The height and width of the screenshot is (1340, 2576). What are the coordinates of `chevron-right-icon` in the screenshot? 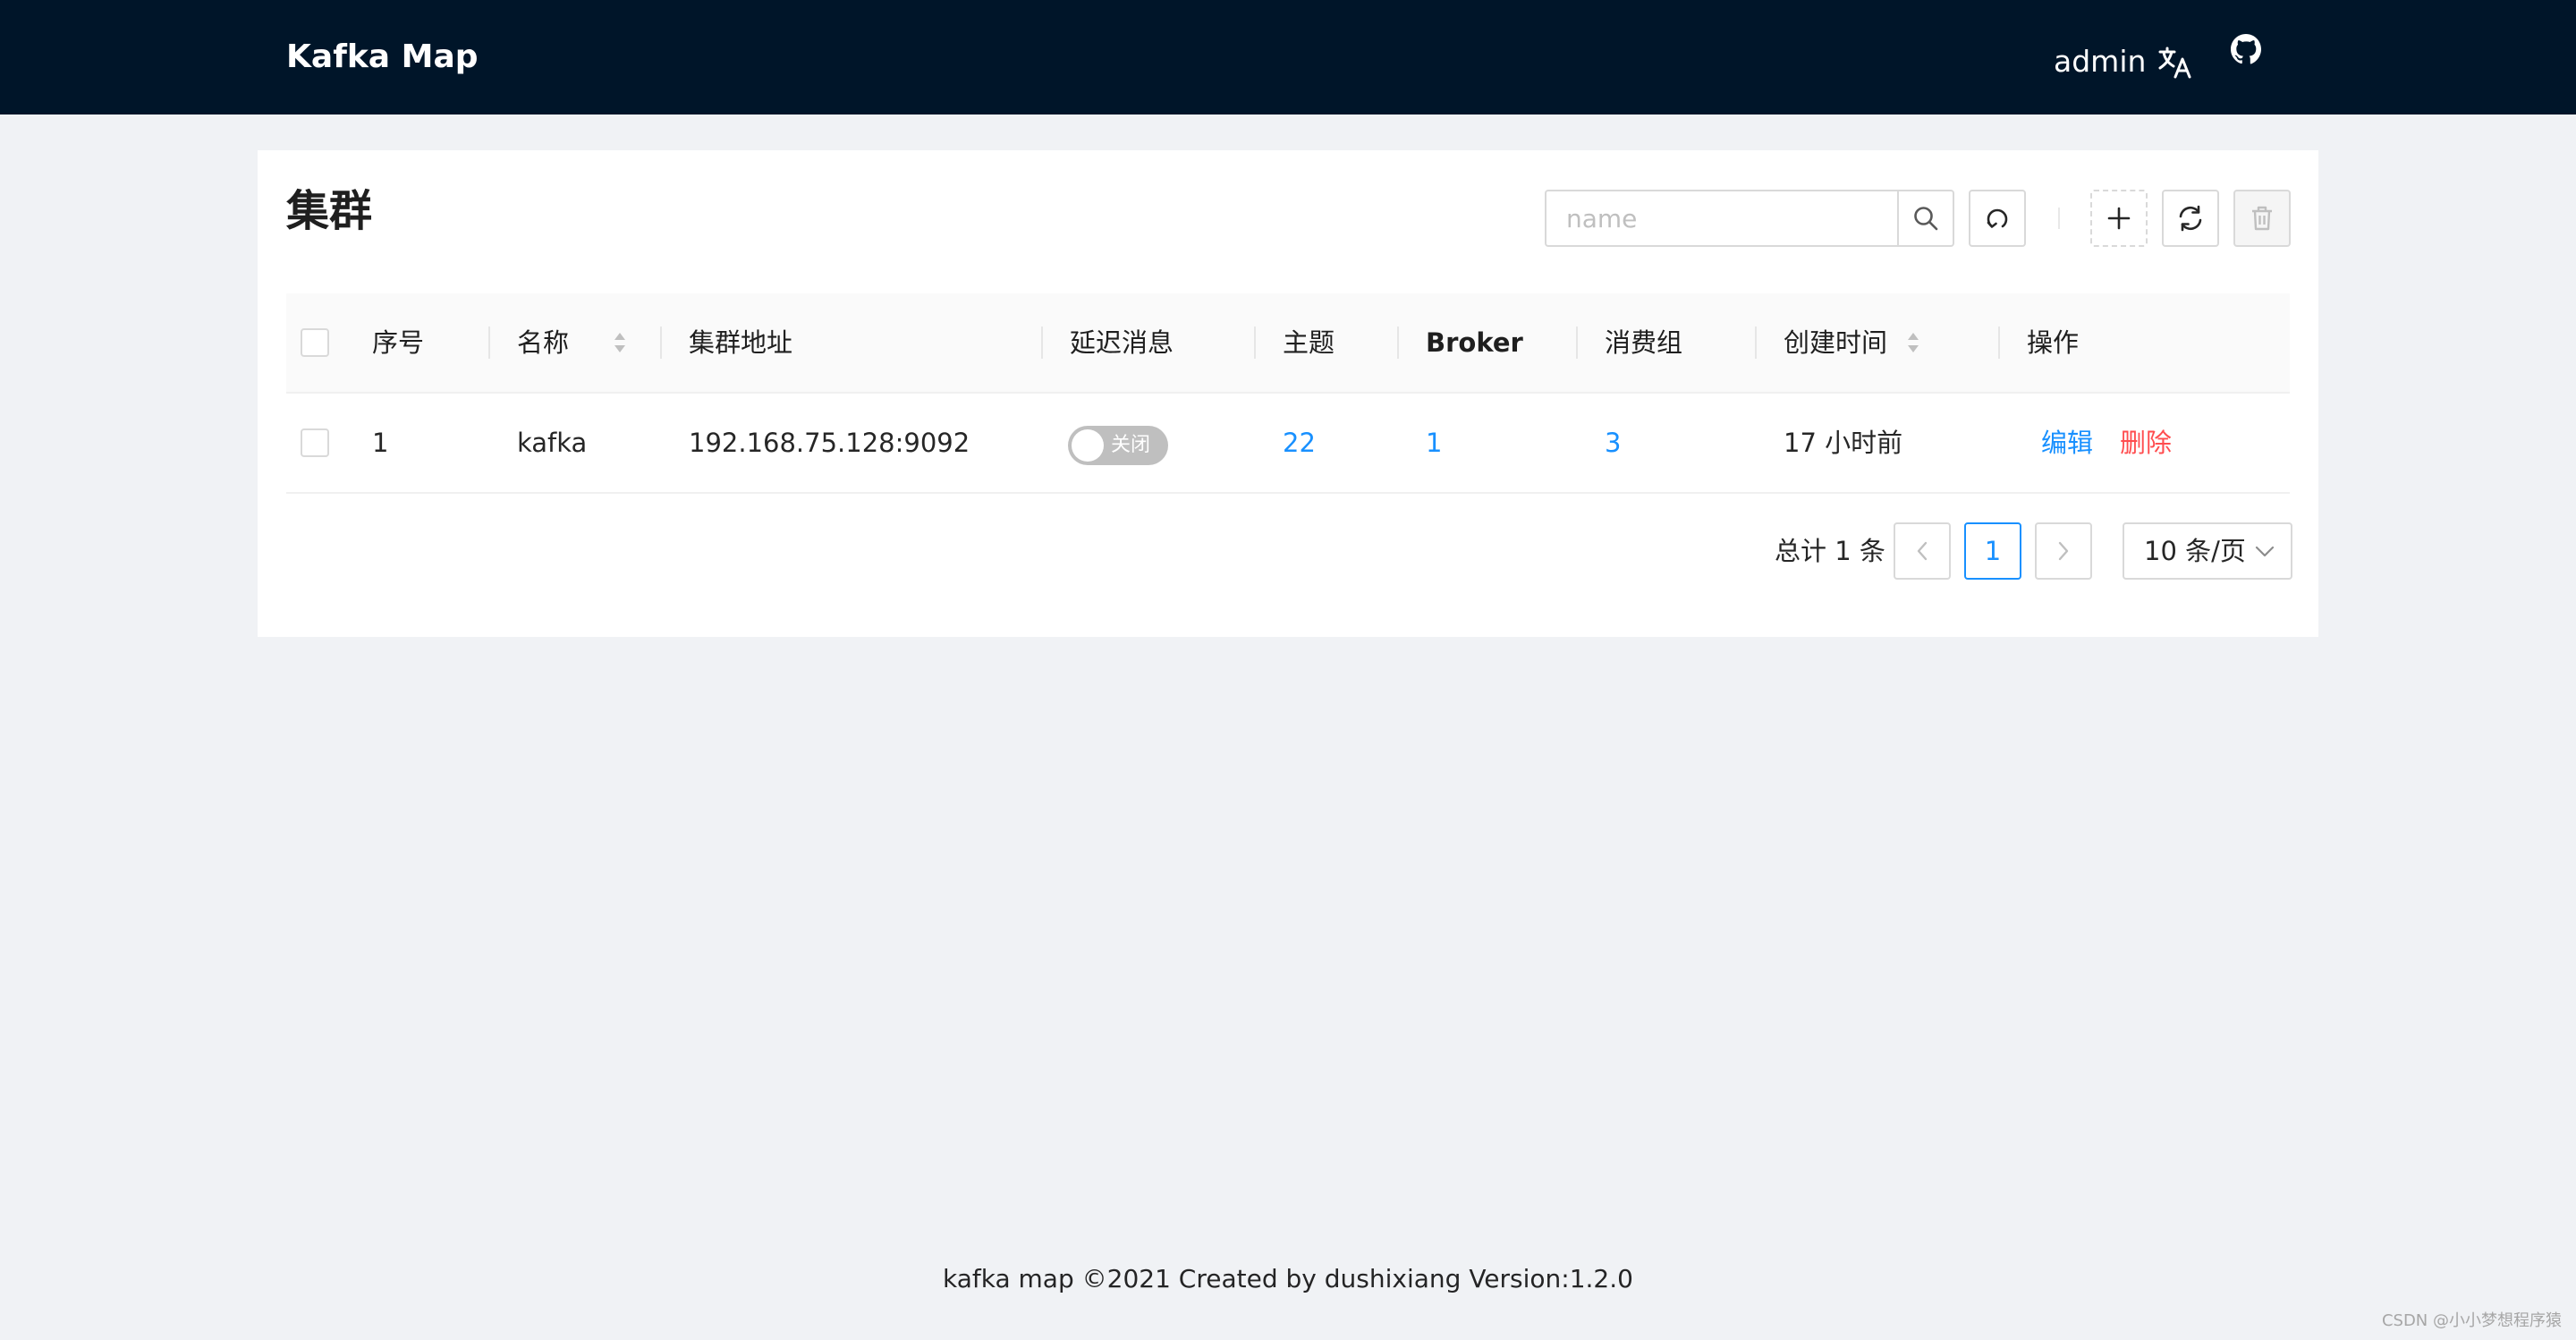 It's located at (2063, 551).